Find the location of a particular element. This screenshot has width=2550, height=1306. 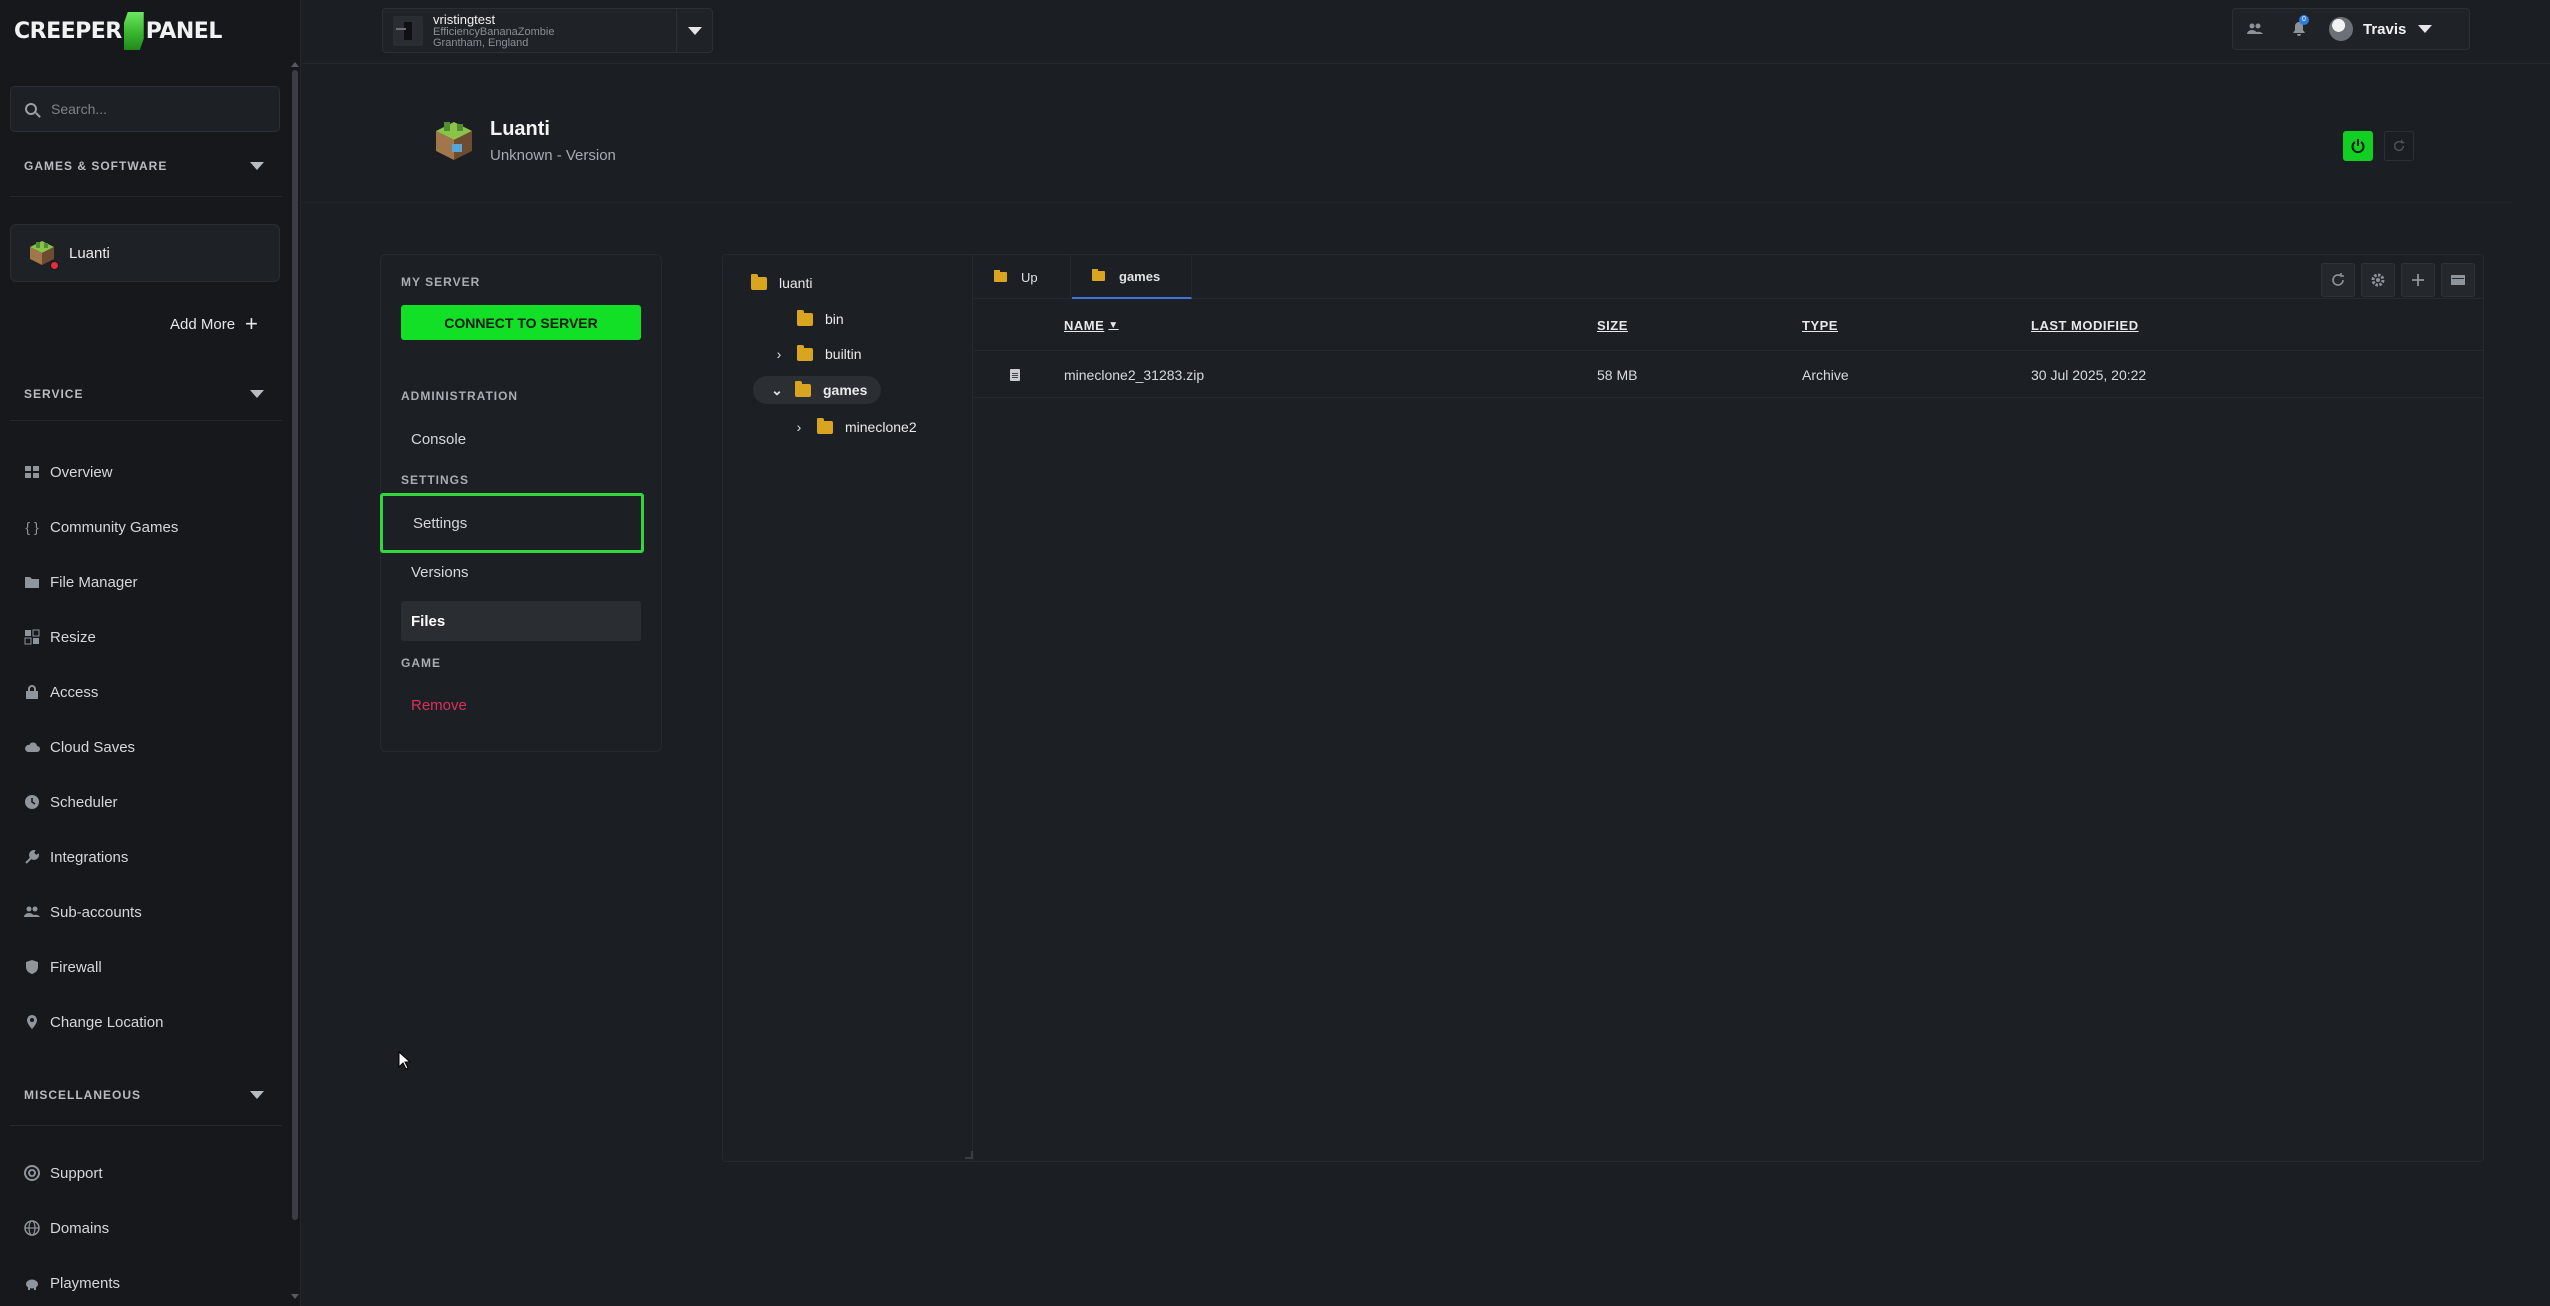

administration-heading: ADMINISTRATION is located at coordinates (460, 396).